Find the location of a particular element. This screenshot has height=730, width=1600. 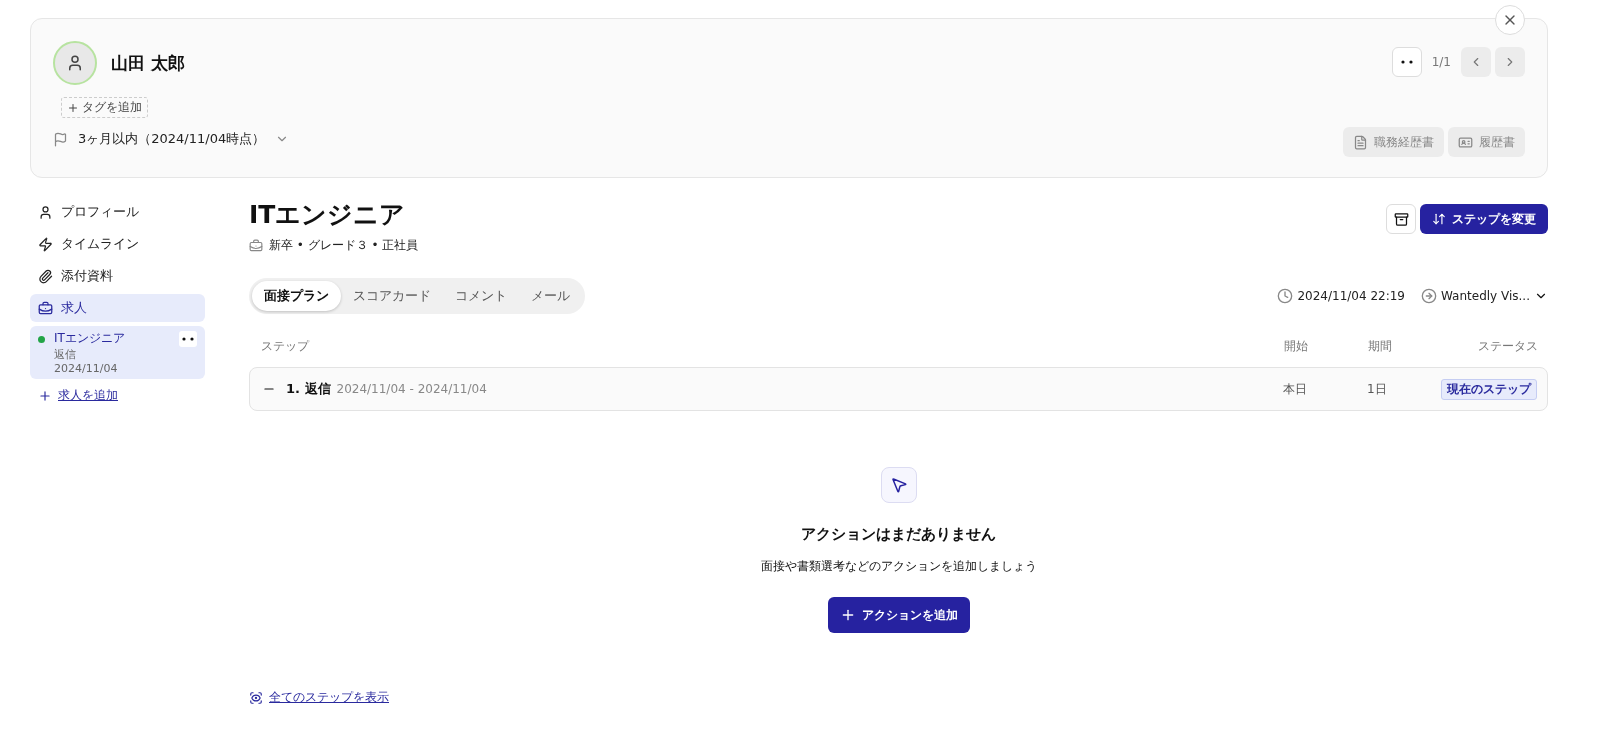

arrow-circle-icon is located at coordinates (1429, 296).